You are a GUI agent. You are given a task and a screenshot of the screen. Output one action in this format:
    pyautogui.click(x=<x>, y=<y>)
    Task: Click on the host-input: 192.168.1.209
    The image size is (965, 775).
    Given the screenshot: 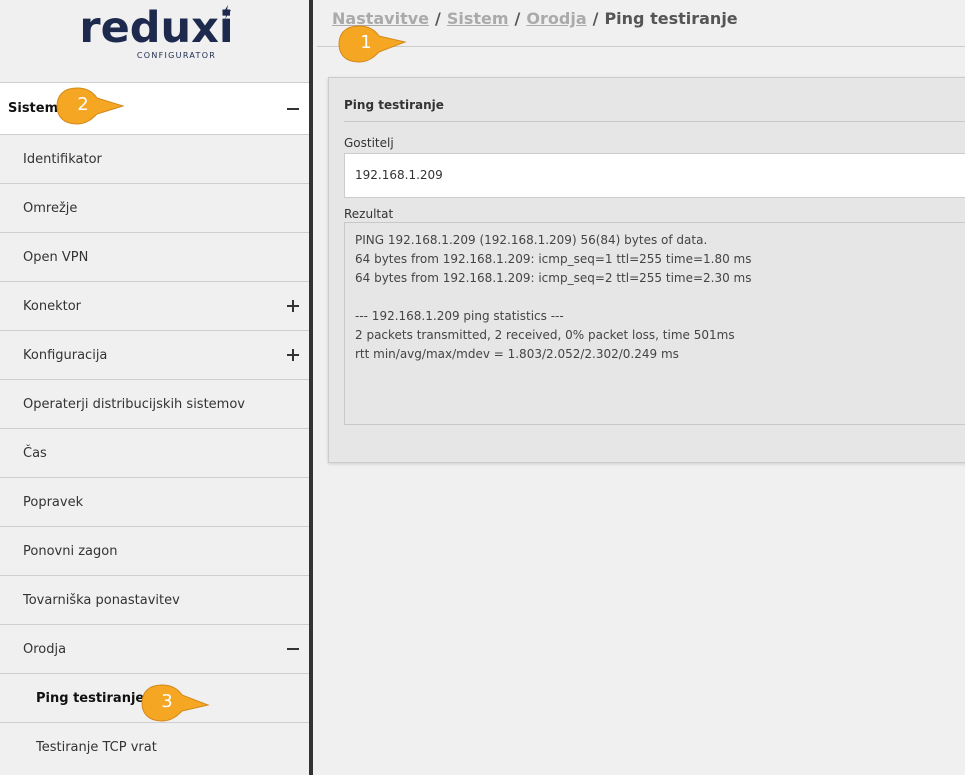 What is the action you would take?
    pyautogui.click(x=654, y=175)
    